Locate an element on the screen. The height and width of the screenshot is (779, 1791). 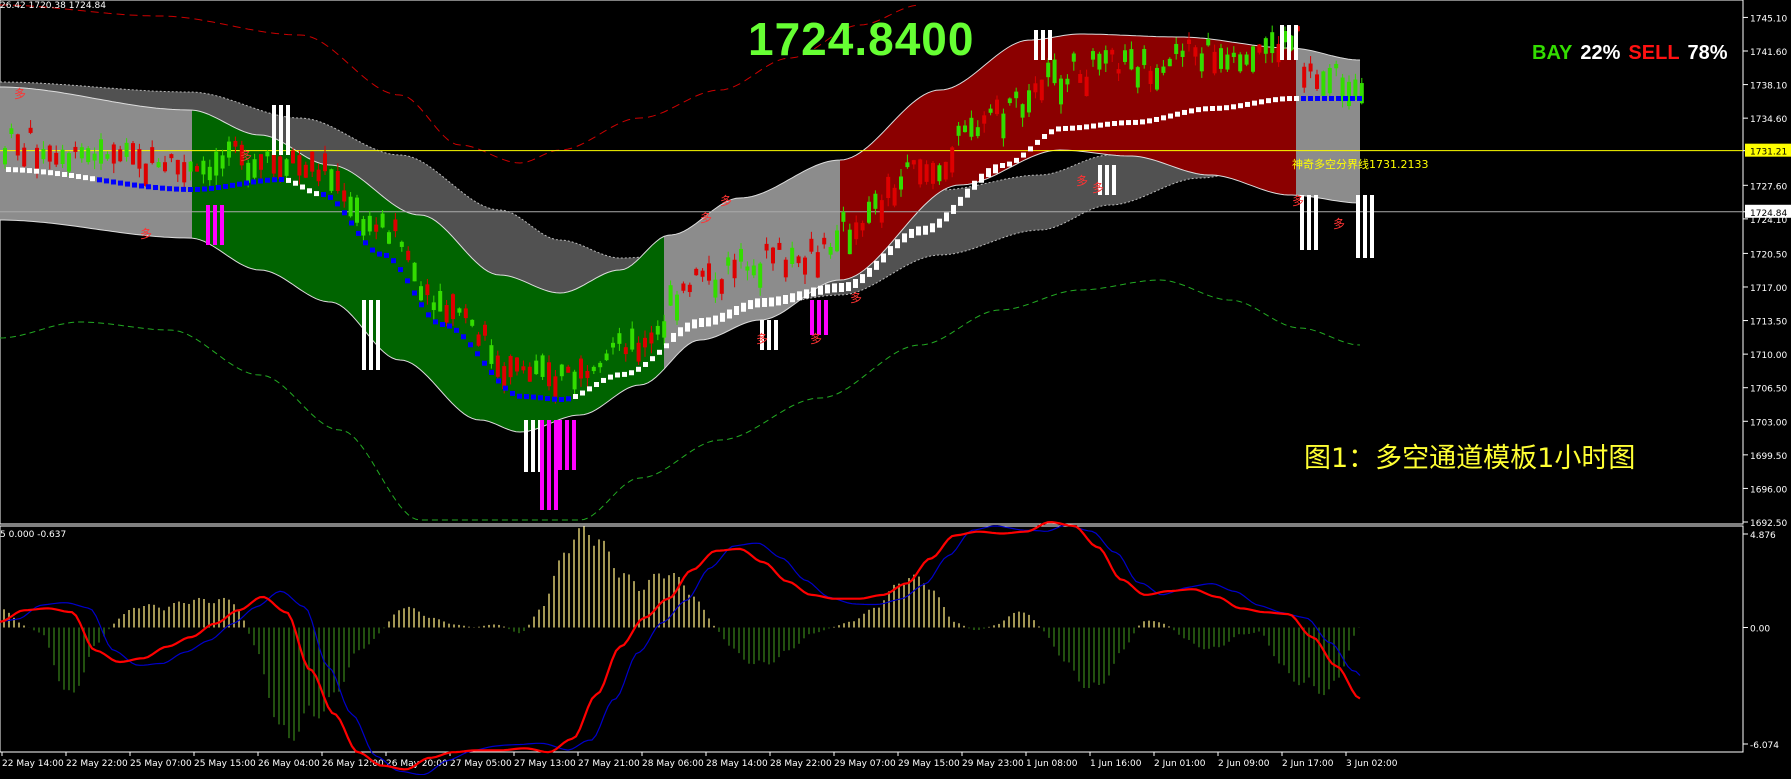
time-tick-label: 27 May 05:00 is located at coordinates (481, 764).